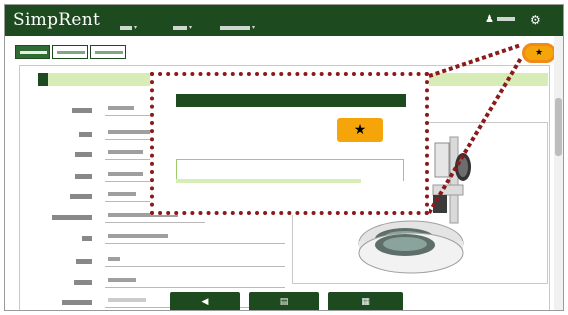 Image resolution: width=568 pixels, height=315 pixels. What do you see at coordinates (108, 52) in the screenshot?
I see `tab-product-info` at bounding box center [108, 52].